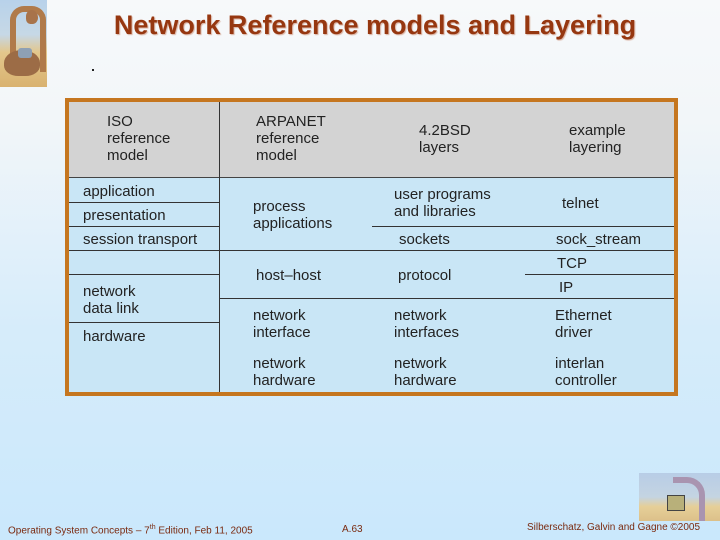 The width and height of the screenshot is (720, 540). Describe the element at coordinates (679, 497) in the screenshot. I see `dinosaur-laptop-icon` at that location.